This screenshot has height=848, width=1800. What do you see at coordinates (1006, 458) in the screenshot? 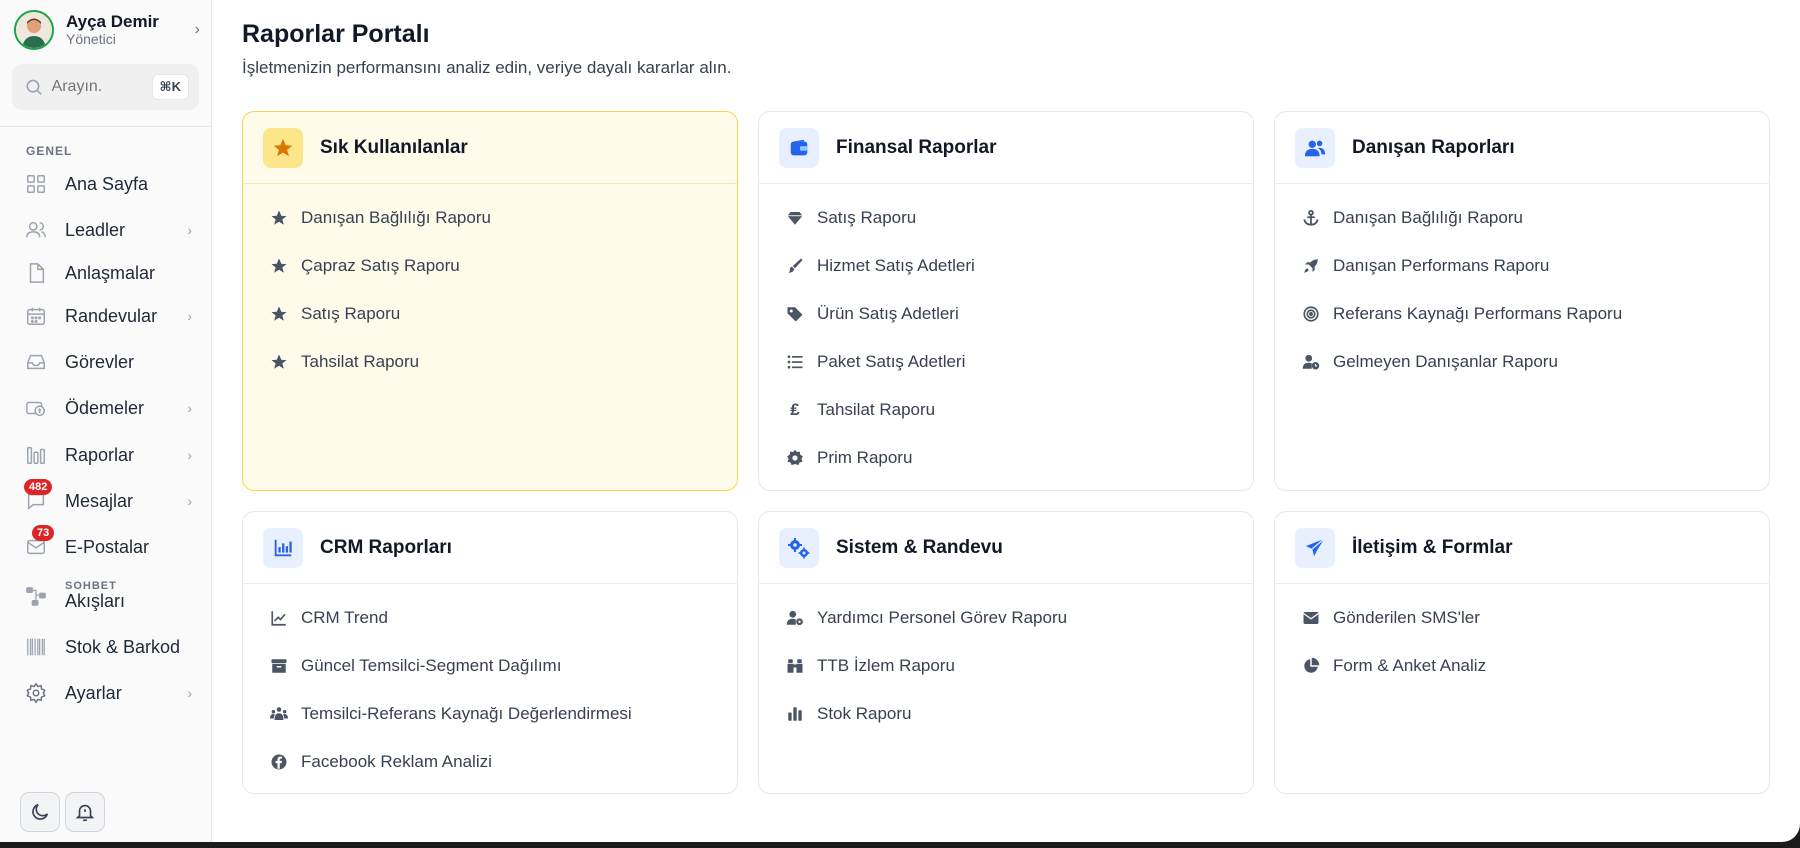
I see `report-link: Prim Raporu` at bounding box center [1006, 458].